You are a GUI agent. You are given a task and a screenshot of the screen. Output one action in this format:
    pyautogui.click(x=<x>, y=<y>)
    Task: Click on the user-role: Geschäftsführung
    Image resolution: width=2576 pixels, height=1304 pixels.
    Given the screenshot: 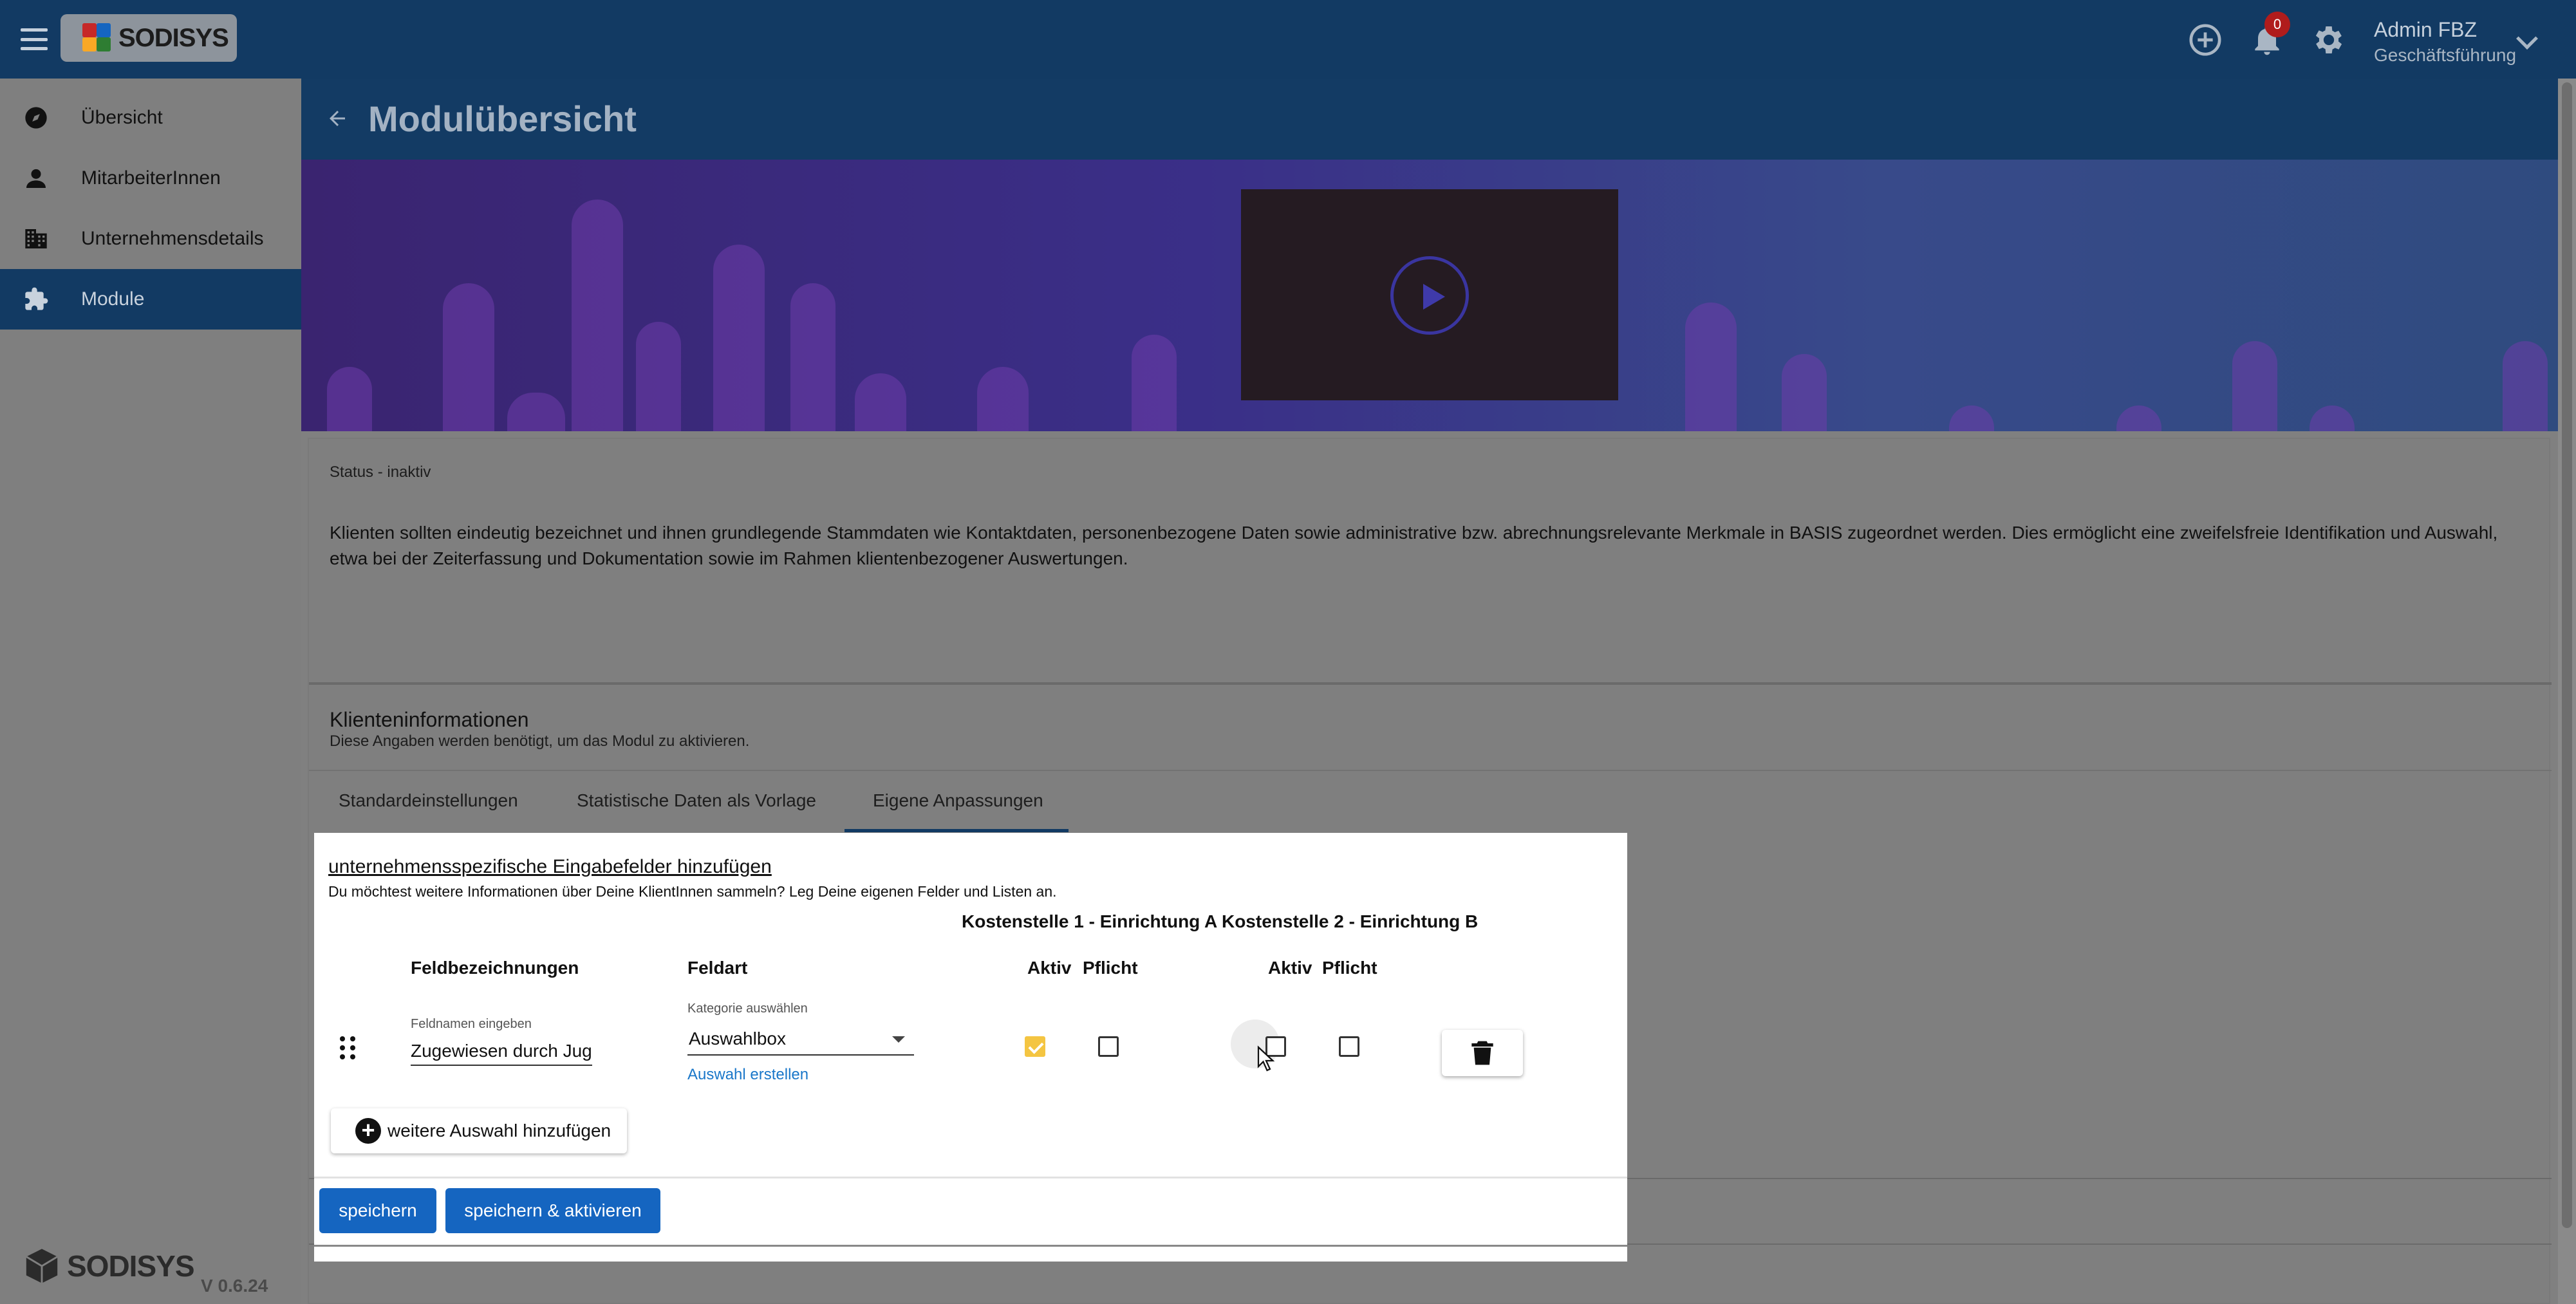 What is the action you would take?
    pyautogui.click(x=2445, y=55)
    